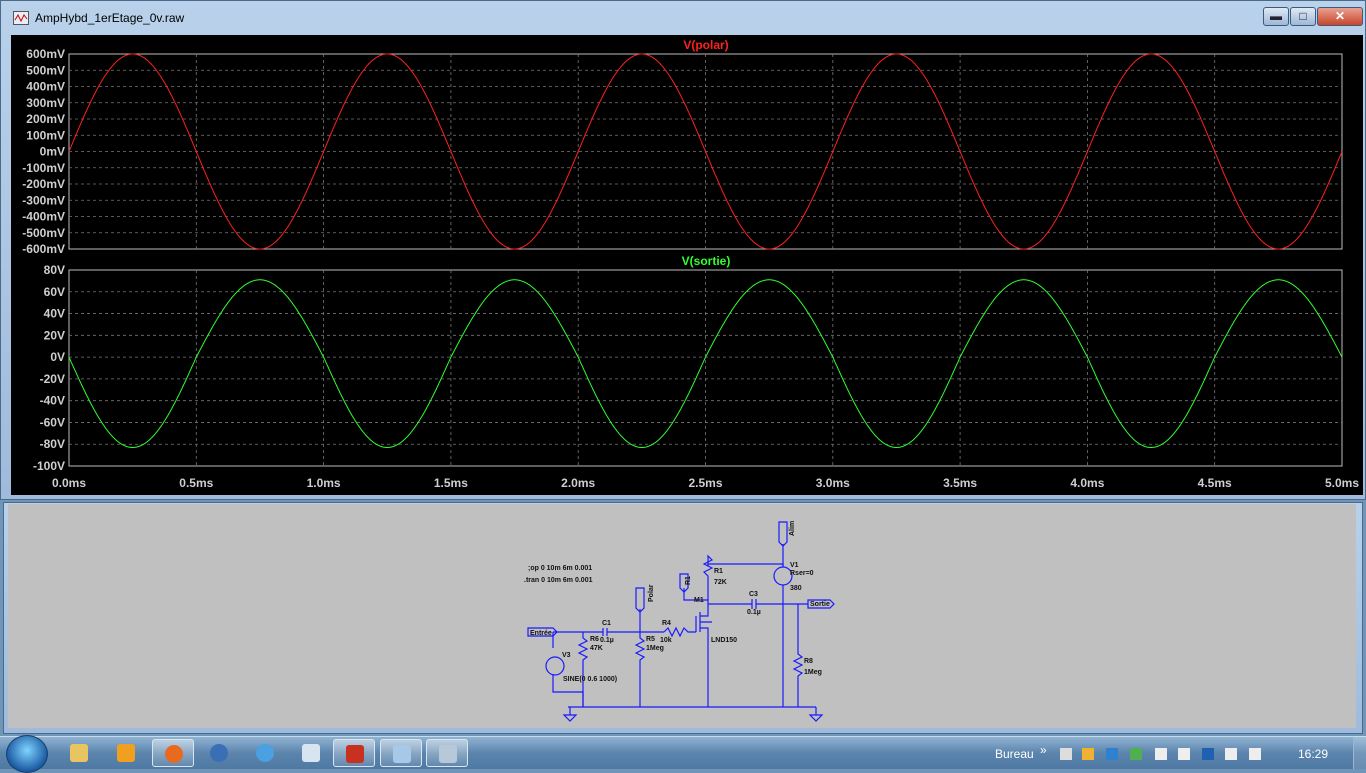 Image resolution: width=1366 pixels, height=773 pixels. I want to click on label-r8: R8, so click(808, 661).